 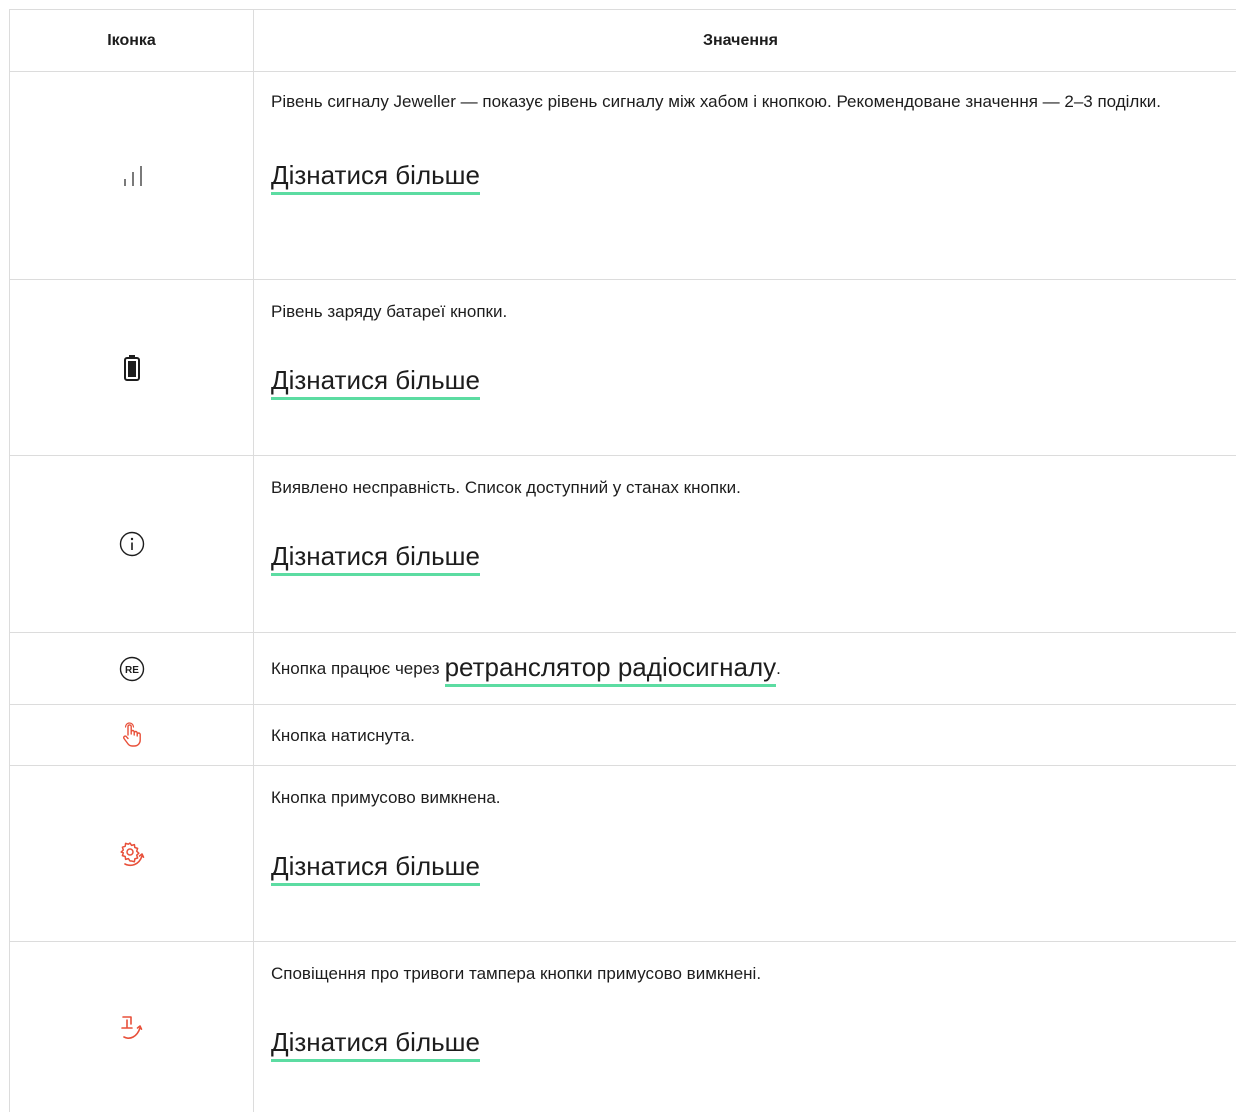 What do you see at coordinates (623, 735) in the screenshot?
I see `table-row: Кнопка натиснута.` at bounding box center [623, 735].